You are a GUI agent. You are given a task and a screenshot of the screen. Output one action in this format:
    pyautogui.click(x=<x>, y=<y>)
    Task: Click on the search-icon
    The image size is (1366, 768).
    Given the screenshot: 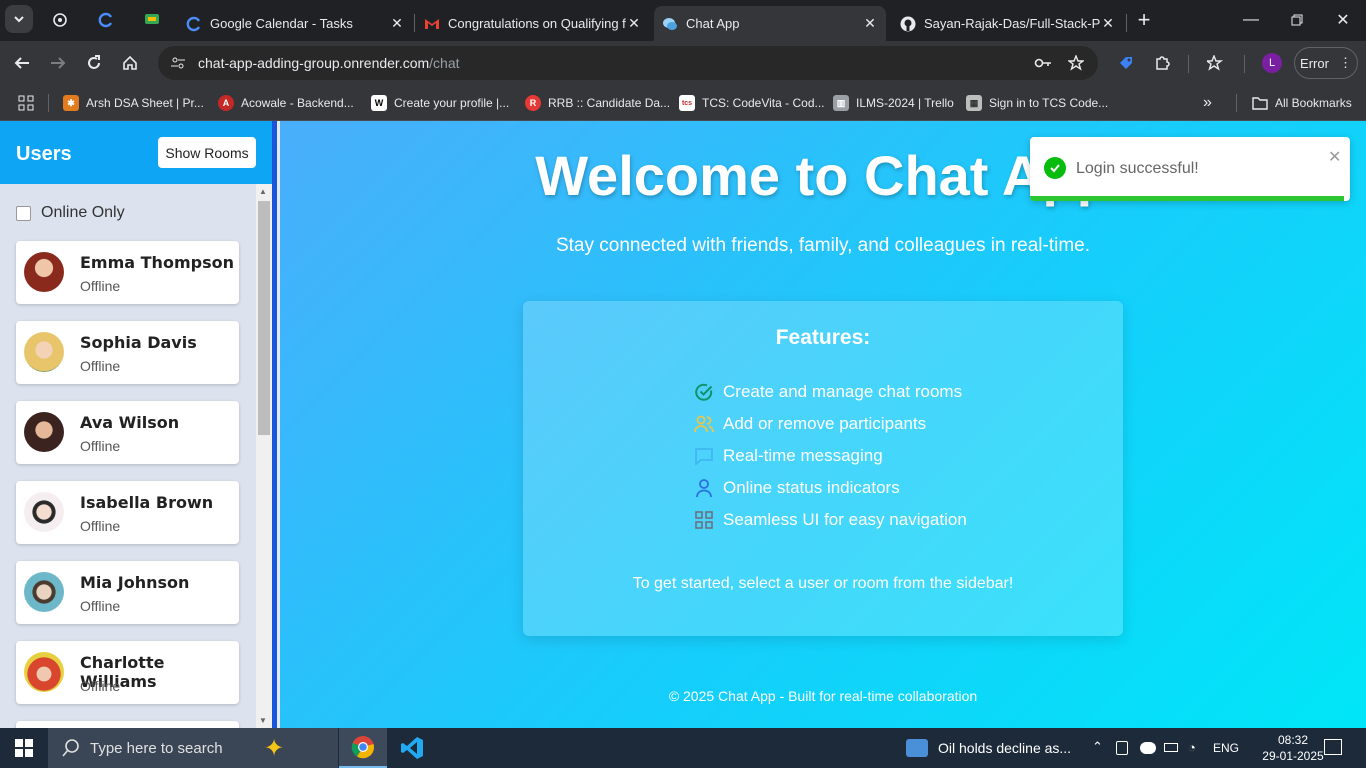 What is the action you would take?
    pyautogui.click(x=70, y=748)
    